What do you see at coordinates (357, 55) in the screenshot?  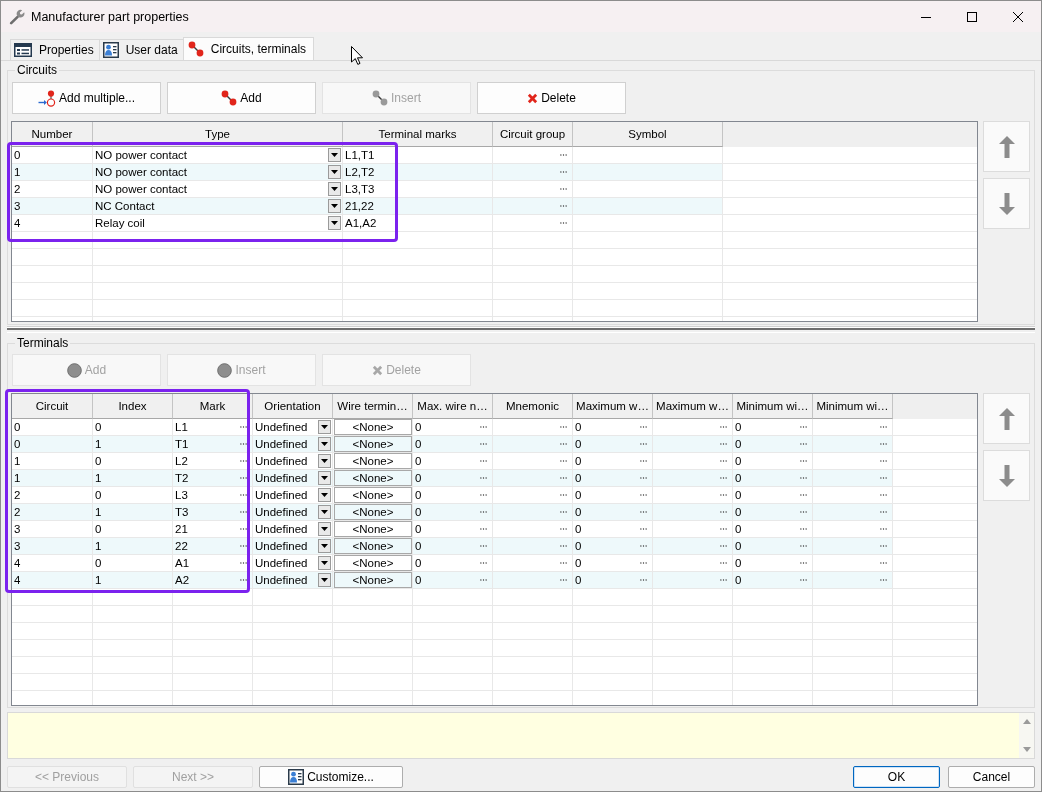 I see `mouse-pointer-icon` at bounding box center [357, 55].